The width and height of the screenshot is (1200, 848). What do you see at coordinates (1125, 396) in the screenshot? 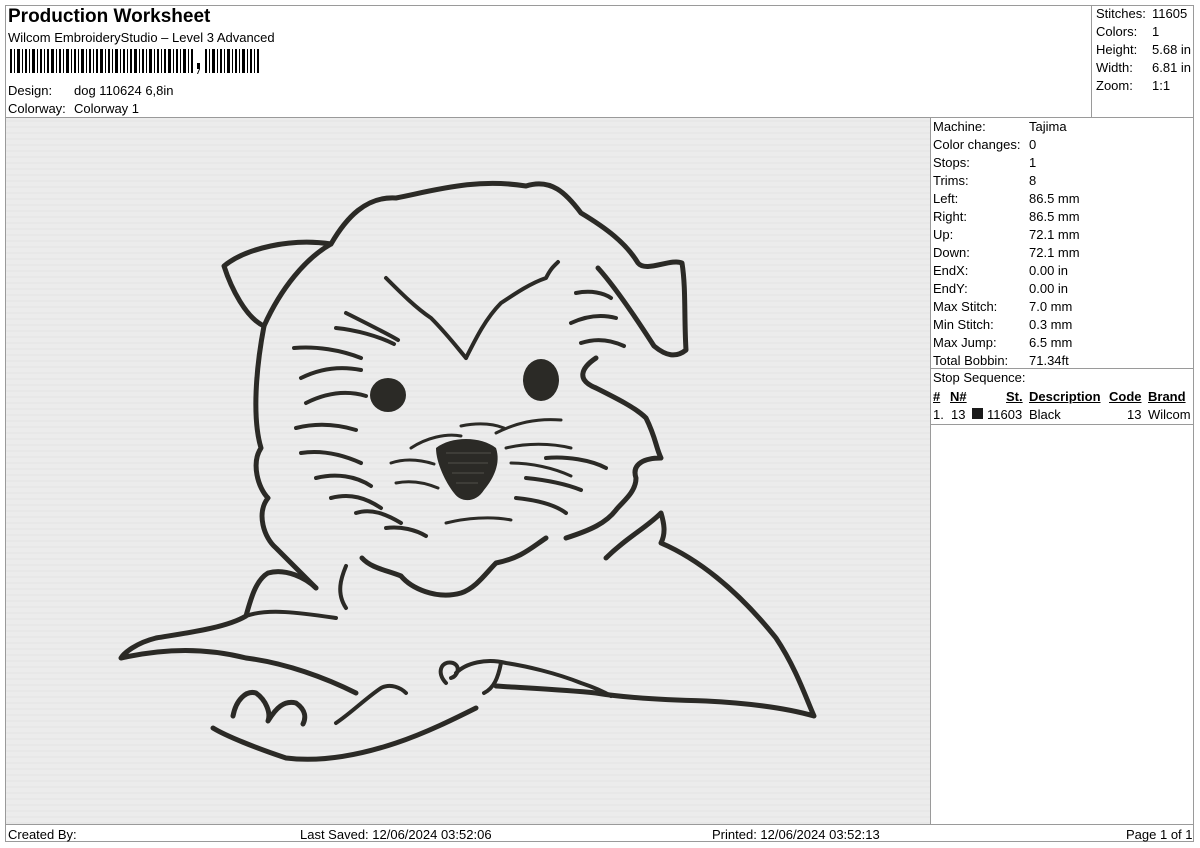
I see `col-header-code: Code` at bounding box center [1125, 396].